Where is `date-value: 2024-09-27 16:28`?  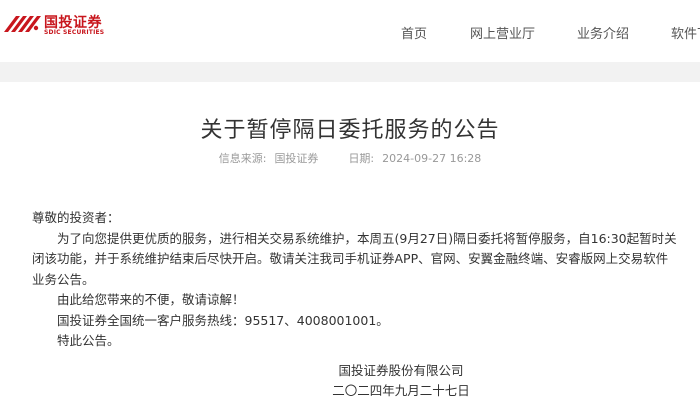
date-value: 2024-09-27 16:28 is located at coordinates (432, 158).